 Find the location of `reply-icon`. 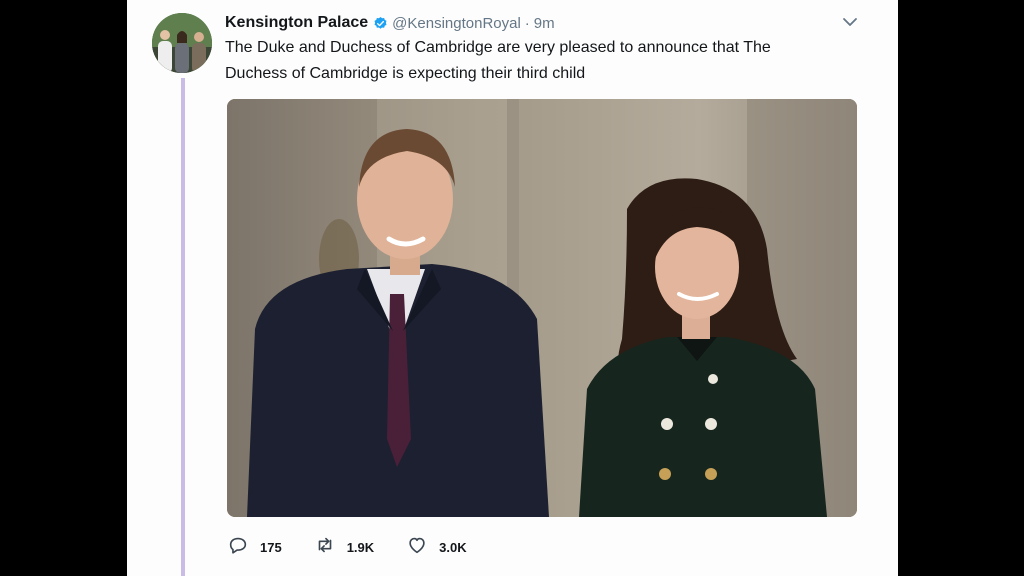

reply-icon is located at coordinates (238, 547).